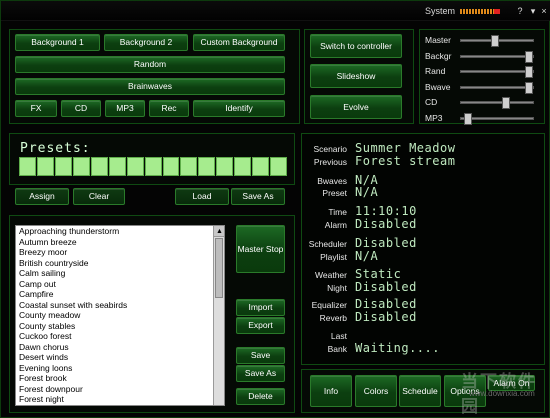  Describe the element at coordinates (386, 304) in the screenshot. I see `equalizer-value: Disabled` at that location.